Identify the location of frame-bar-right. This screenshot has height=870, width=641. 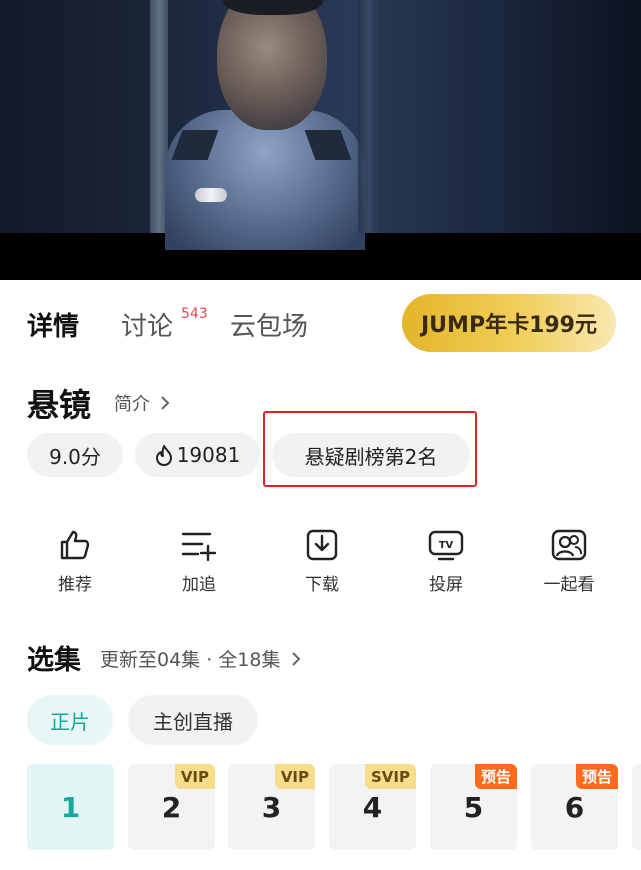
(491, 116).